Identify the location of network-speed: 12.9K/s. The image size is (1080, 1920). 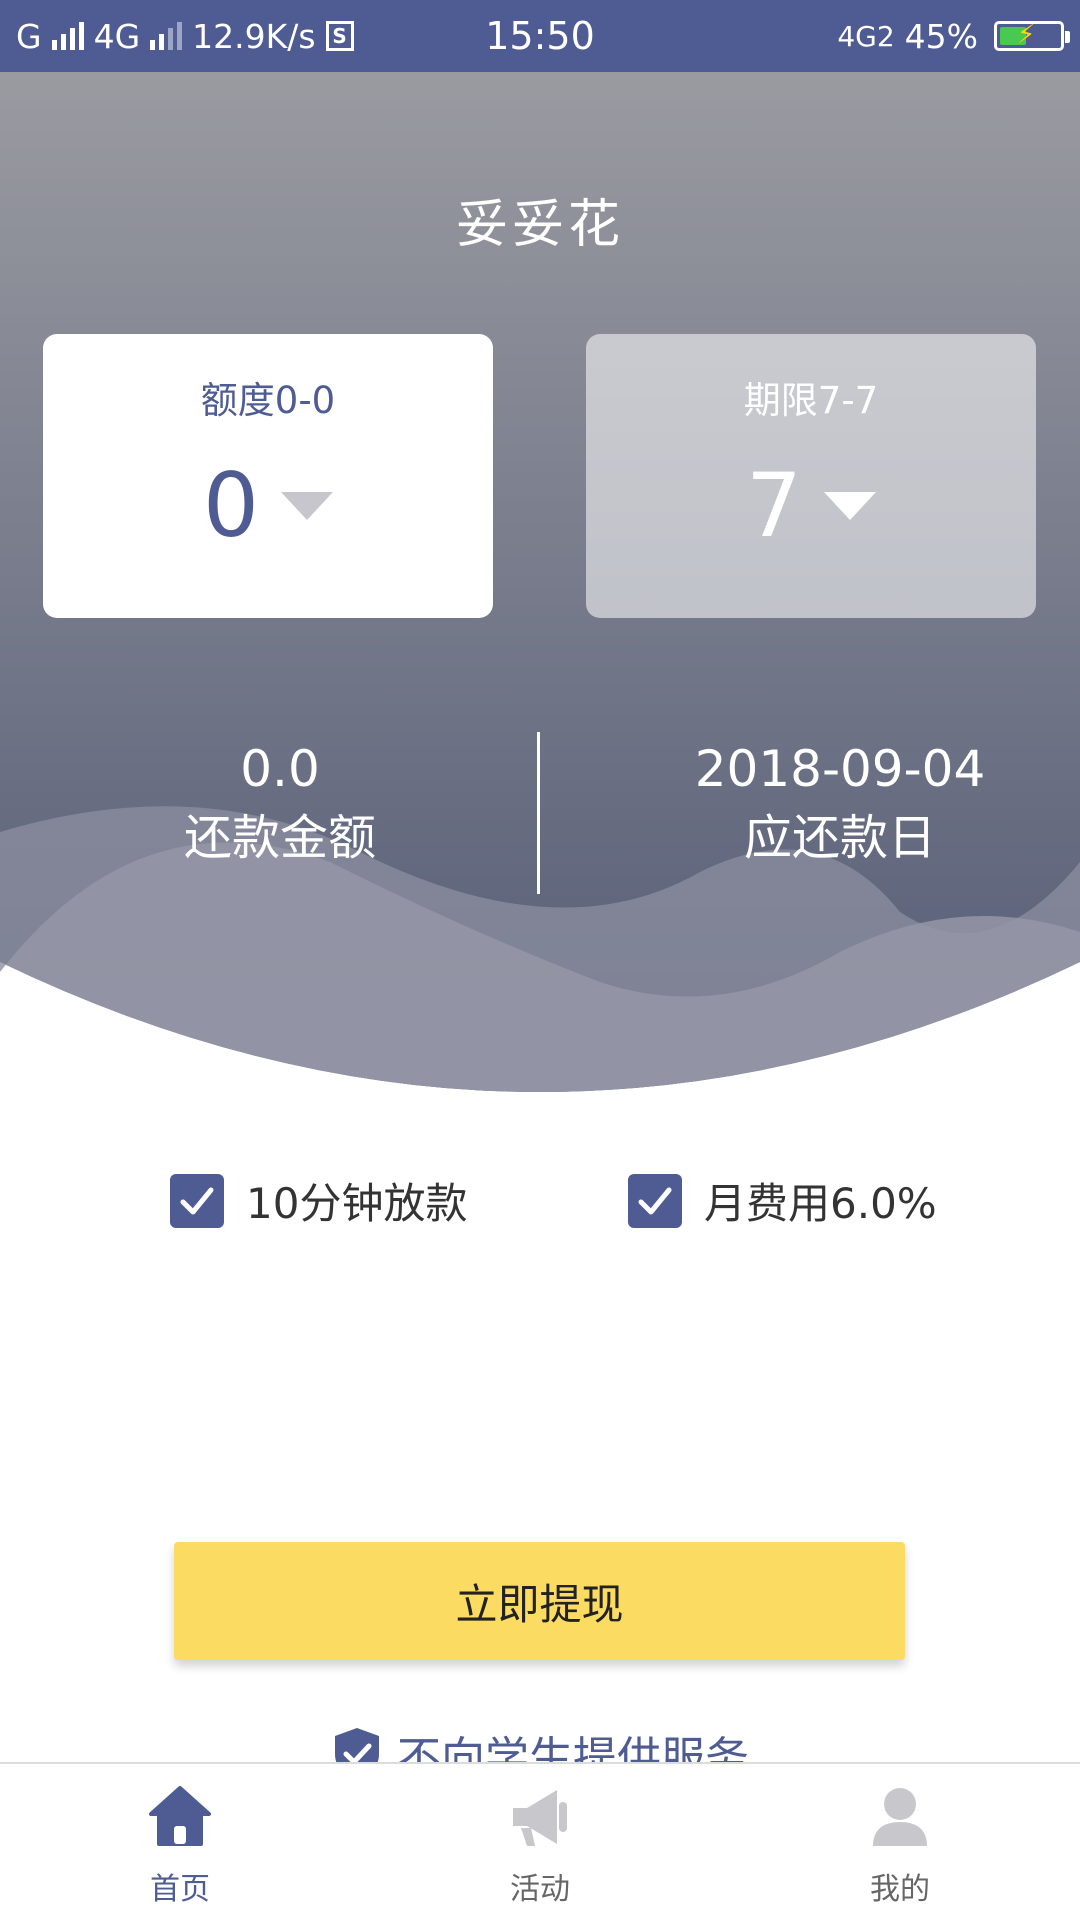
(254, 36).